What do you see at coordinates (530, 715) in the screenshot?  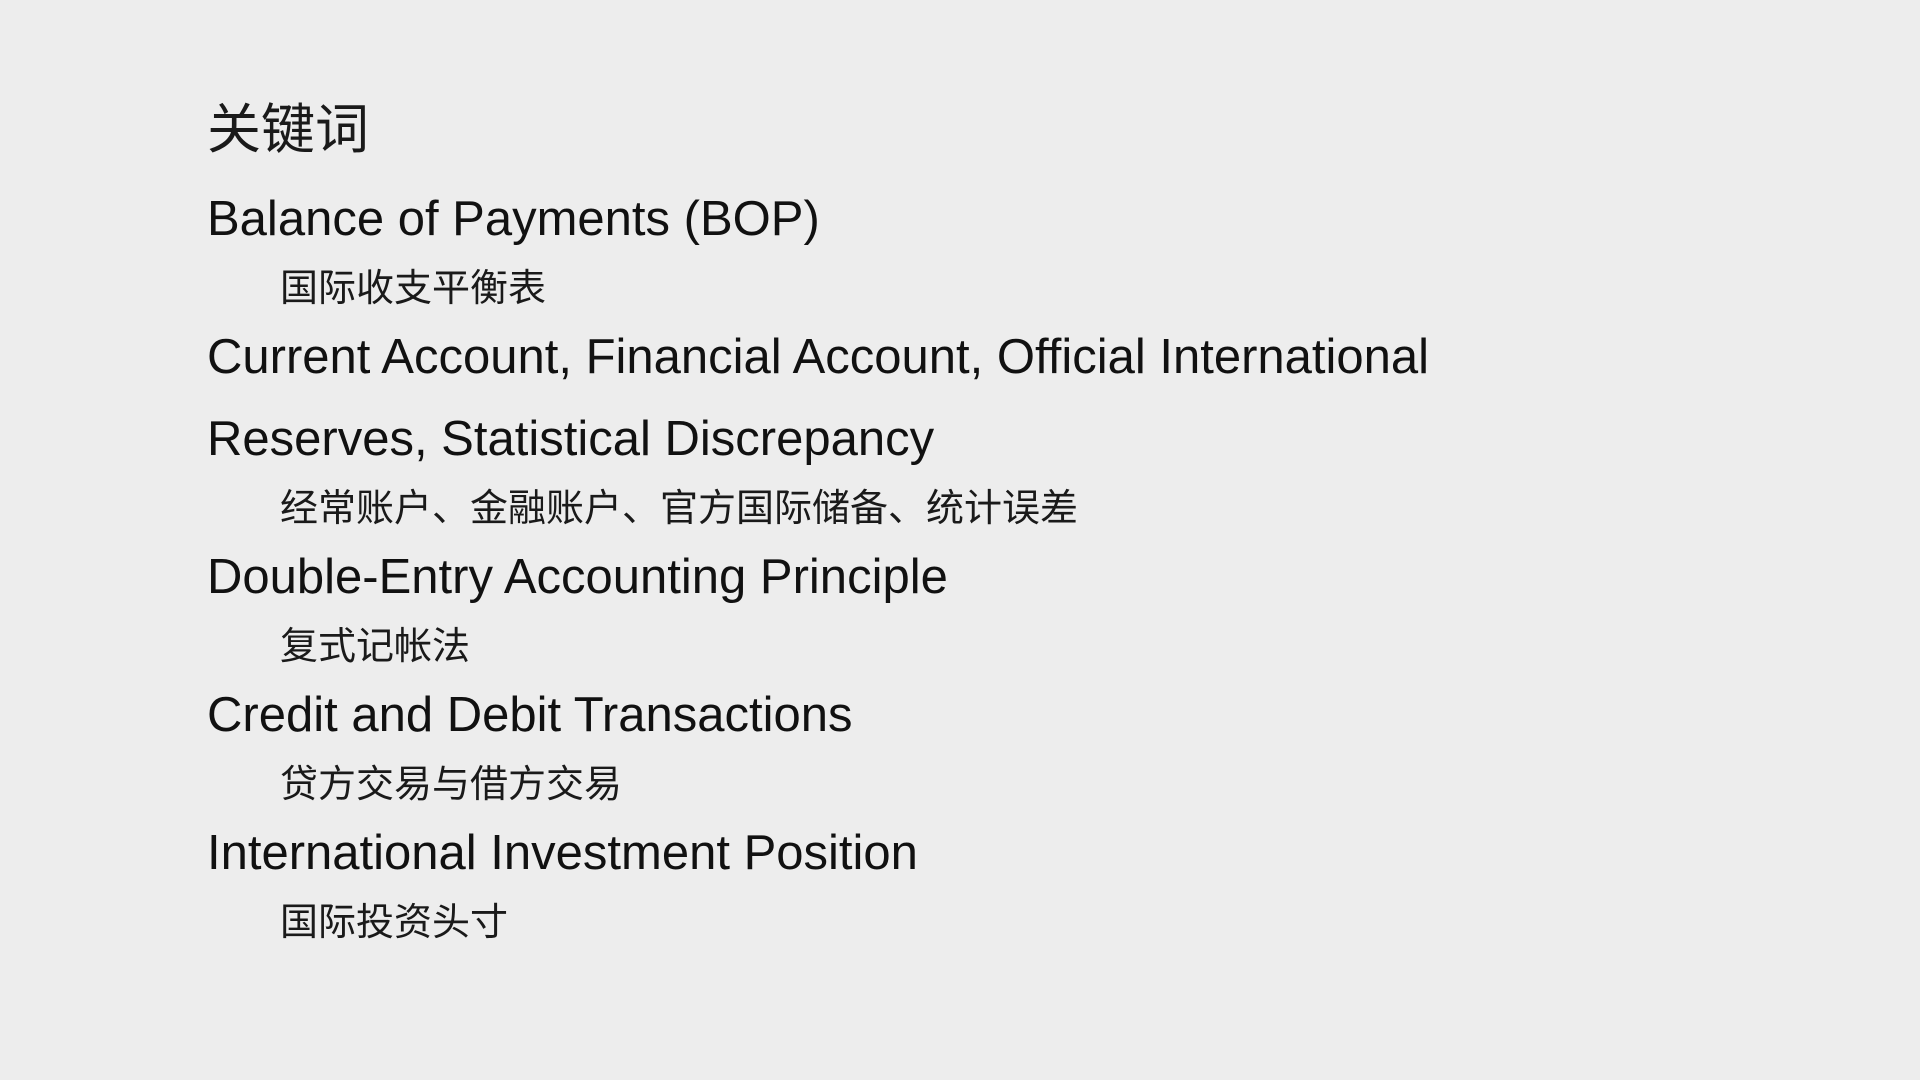 I see `term-english: Credit and Debit Transactions` at bounding box center [530, 715].